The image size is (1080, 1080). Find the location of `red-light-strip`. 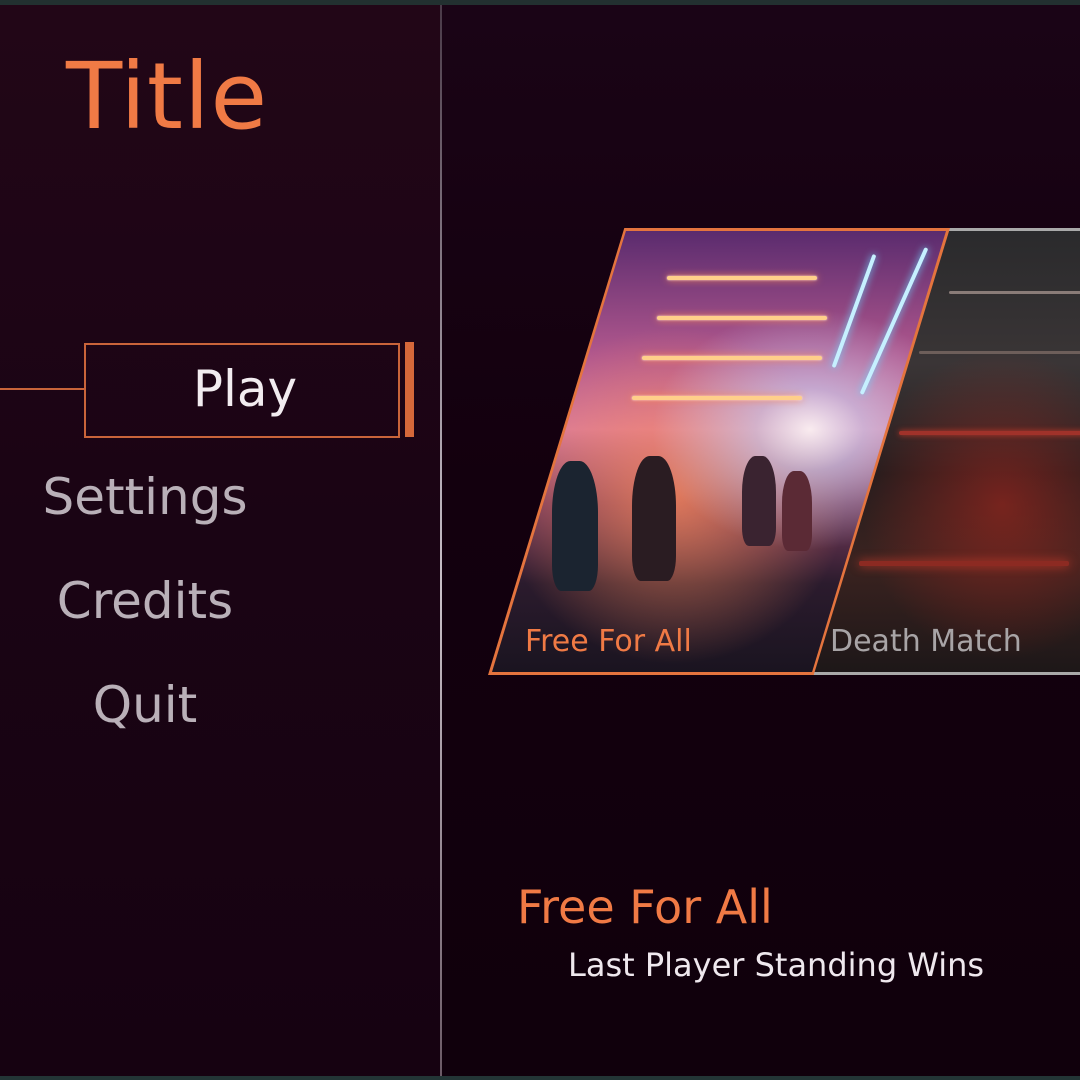

red-light-strip is located at coordinates (989, 433).